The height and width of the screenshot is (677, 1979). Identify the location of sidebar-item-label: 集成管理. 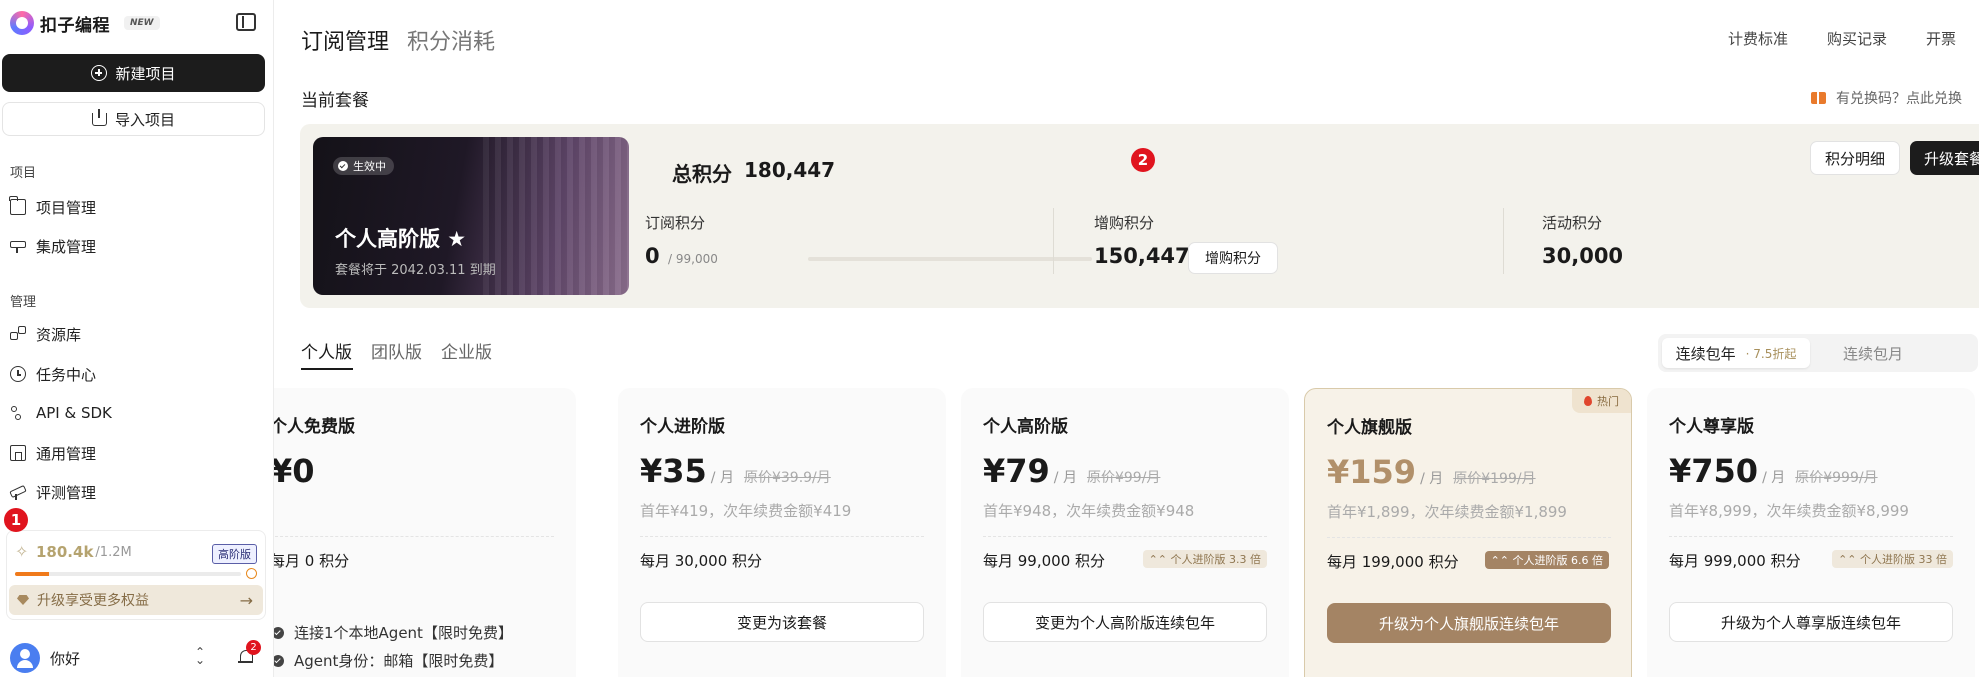
(66, 246).